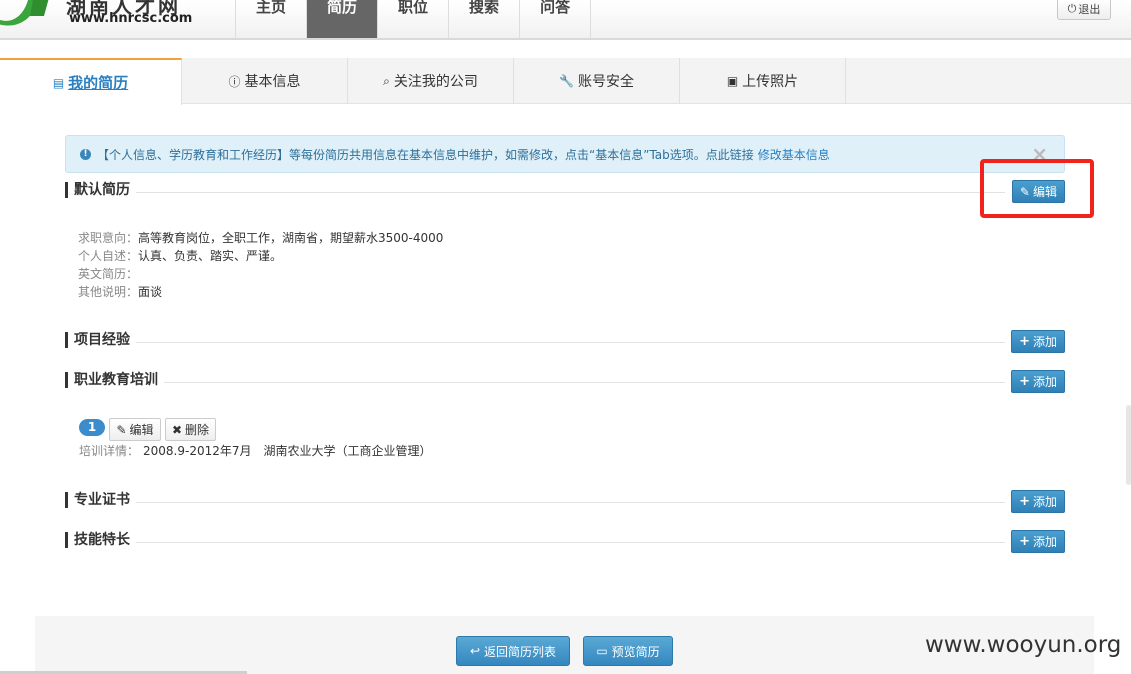 This screenshot has height=674, width=1131. I want to click on delete-training-button: ✖ 删除, so click(190, 429).